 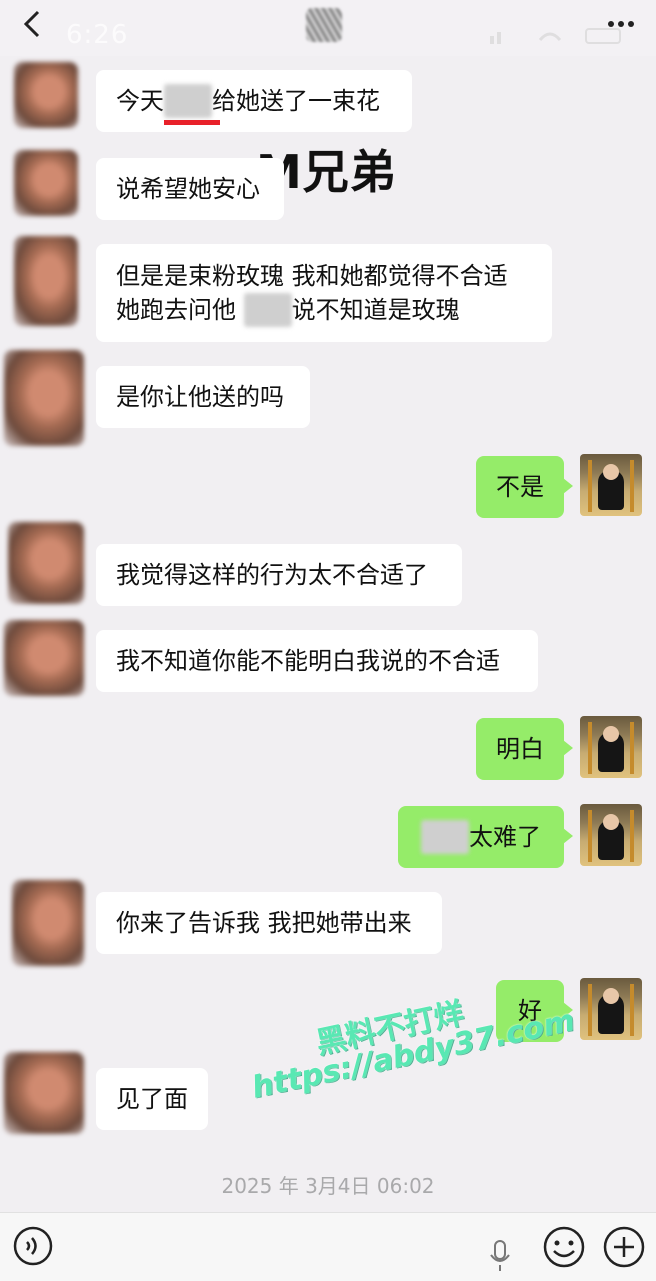 What do you see at coordinates (308, 661) in the screenshot?
I see `message-text: 我不知道你能不能明白我说的不合适` at bounding box center [308, 661].